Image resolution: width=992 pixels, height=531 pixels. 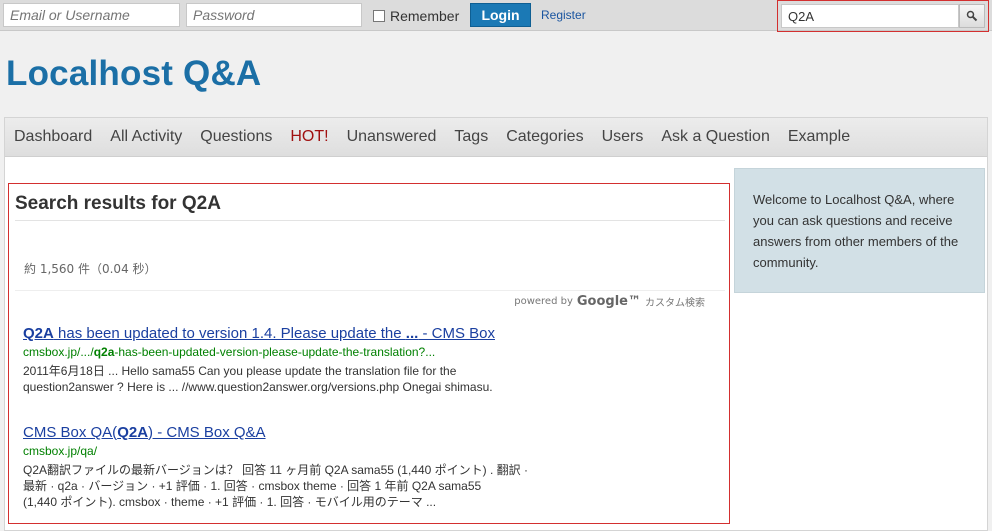 I want to click on result-count: 約 1,560 件（0.04 秒）, so click(x=90, y=269).